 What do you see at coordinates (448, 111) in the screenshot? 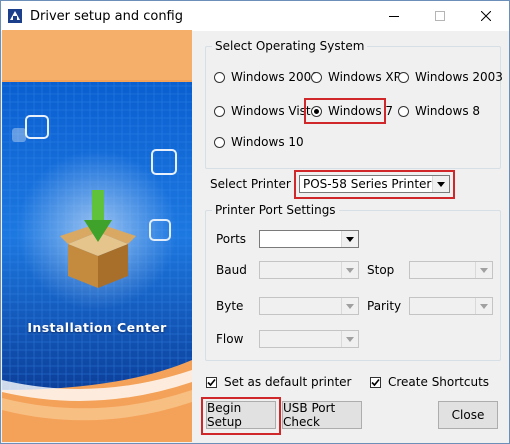
I see `radio-label: Windows 8` at bounding box center [448, 111].